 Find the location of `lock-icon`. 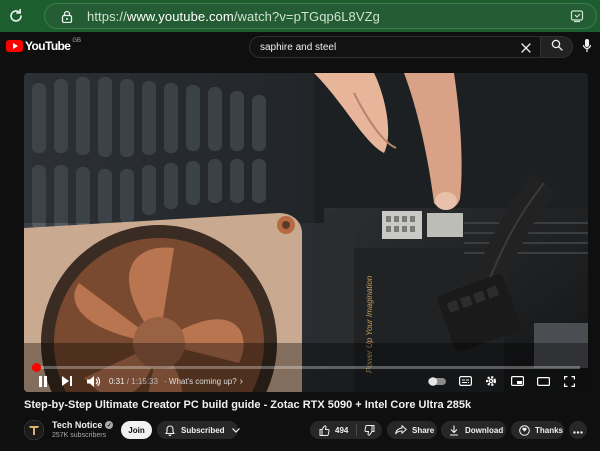

lock-icon is located at coordinates (67, 16).